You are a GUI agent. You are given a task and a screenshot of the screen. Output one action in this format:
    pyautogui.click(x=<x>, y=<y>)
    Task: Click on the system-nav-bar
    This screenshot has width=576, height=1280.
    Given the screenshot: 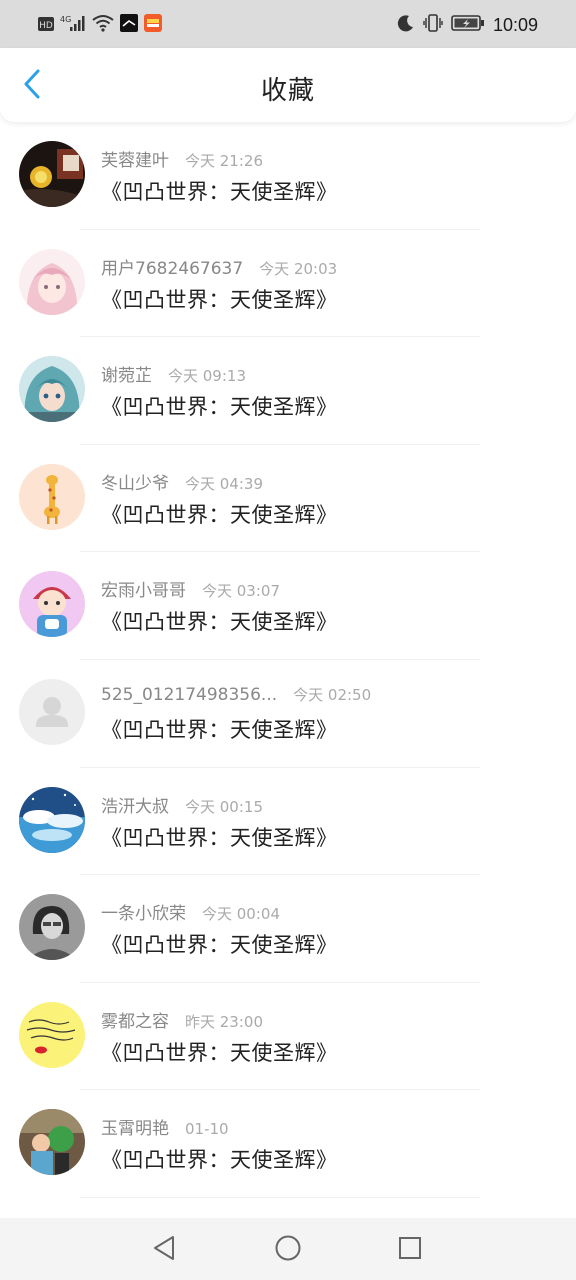 What is the action you would take?
    pyautogui.click(x=288, y=1249)
    